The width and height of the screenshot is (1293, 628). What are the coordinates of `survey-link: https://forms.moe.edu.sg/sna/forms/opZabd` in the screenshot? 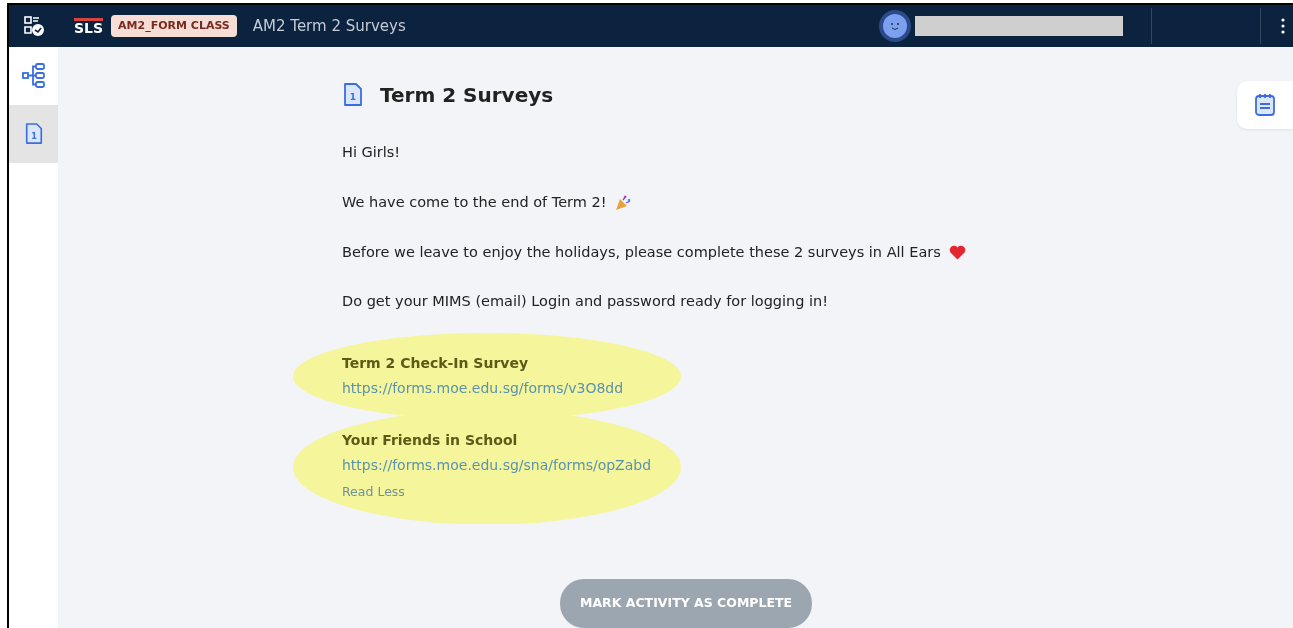 It's located at (497, 464).